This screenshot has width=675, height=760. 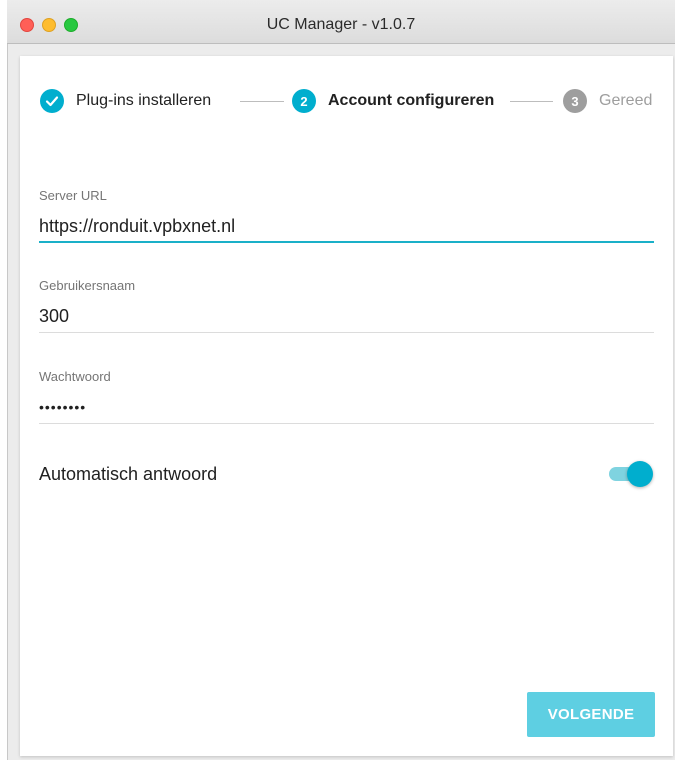 What do you see at coordinates (128, 474) in the screenshot?
I see `auto-answer-label: Automatisch antwoord` at bounding box center [128, 474].